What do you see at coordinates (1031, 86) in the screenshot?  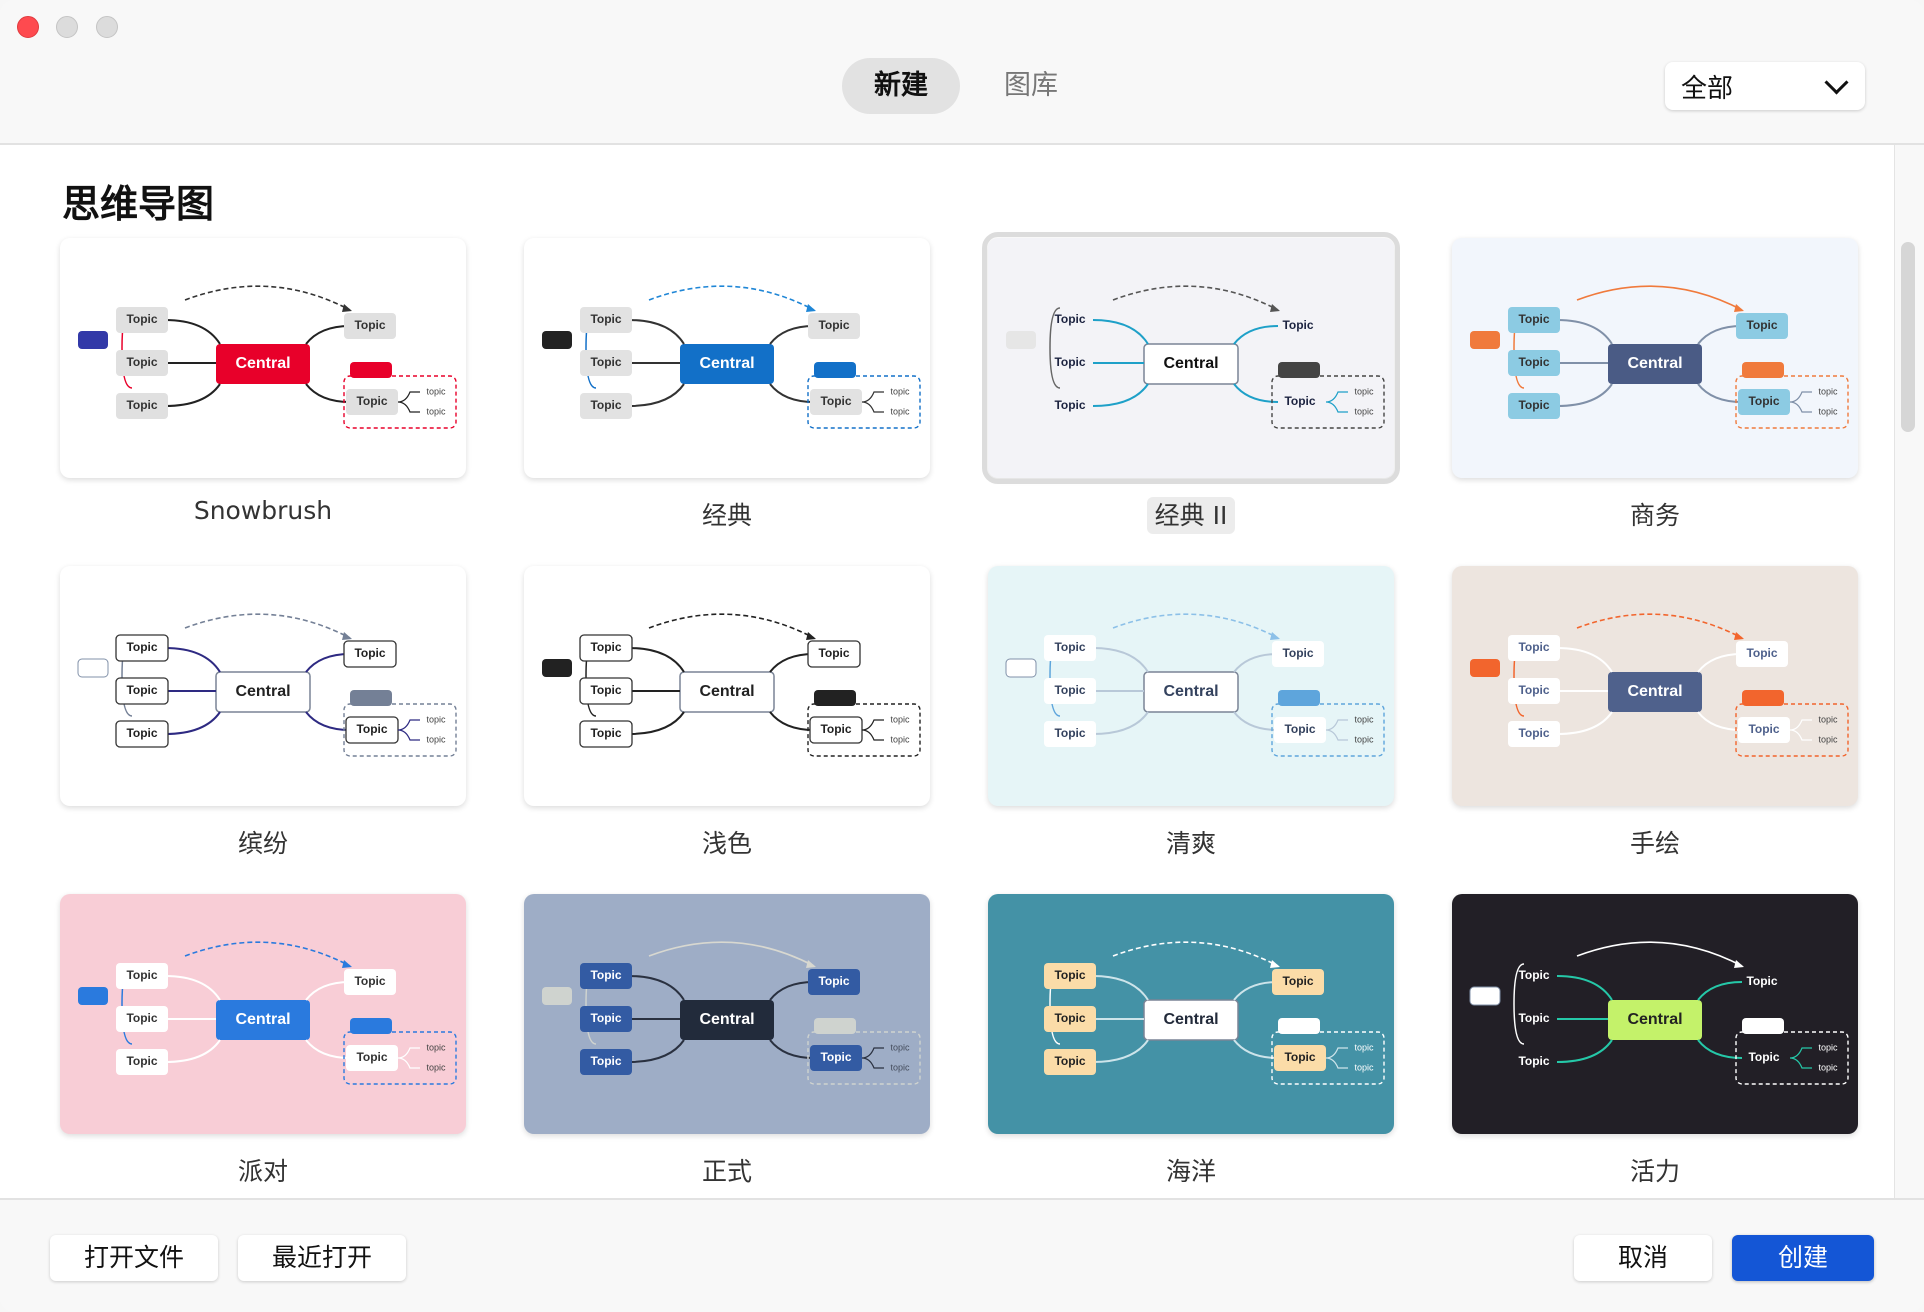 I see `tab-gallery: 图库` at bounding box center [1031, 86].